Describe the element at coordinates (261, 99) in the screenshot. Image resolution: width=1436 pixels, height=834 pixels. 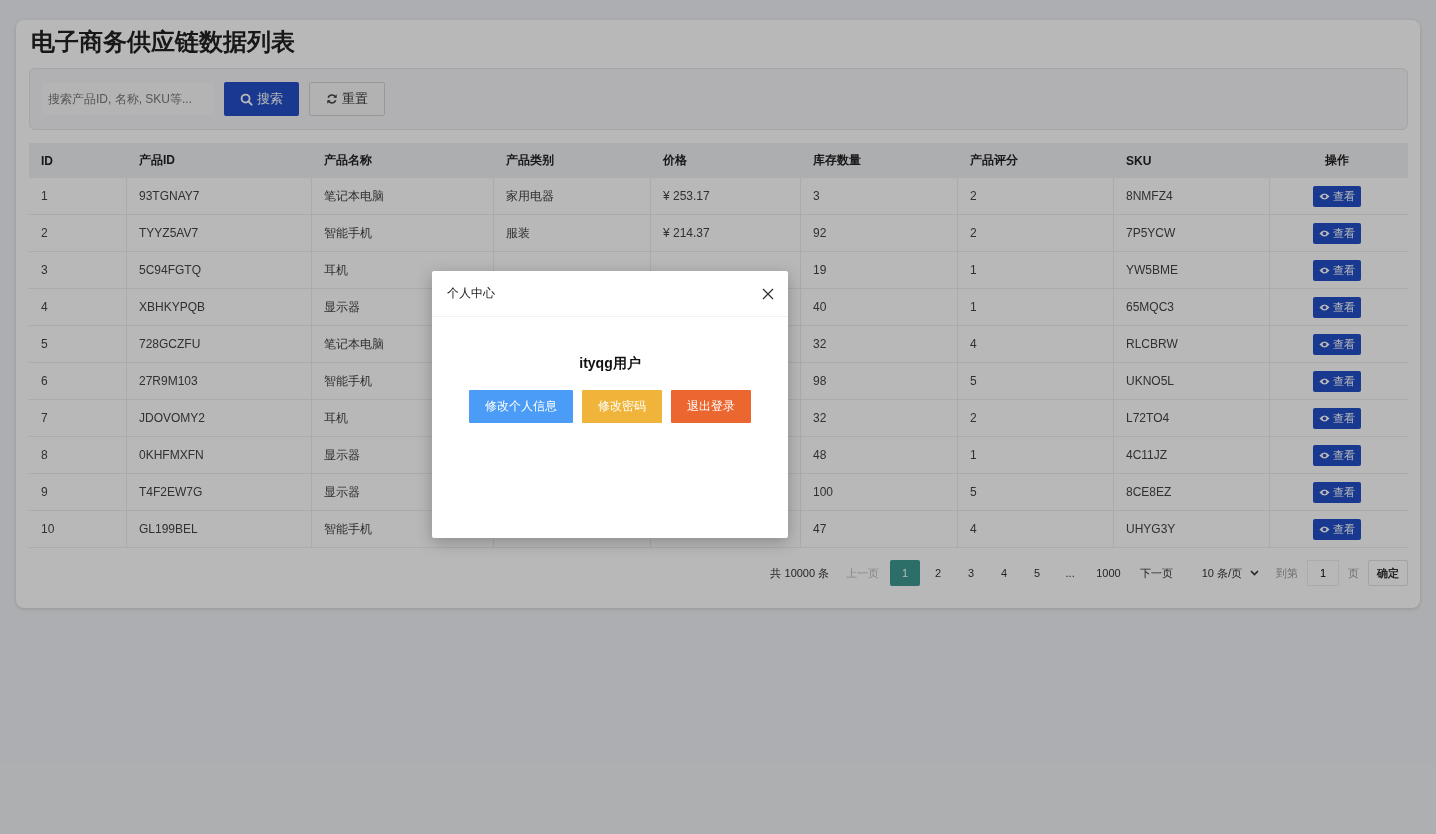
I see `search-button: 搜索` at that location.